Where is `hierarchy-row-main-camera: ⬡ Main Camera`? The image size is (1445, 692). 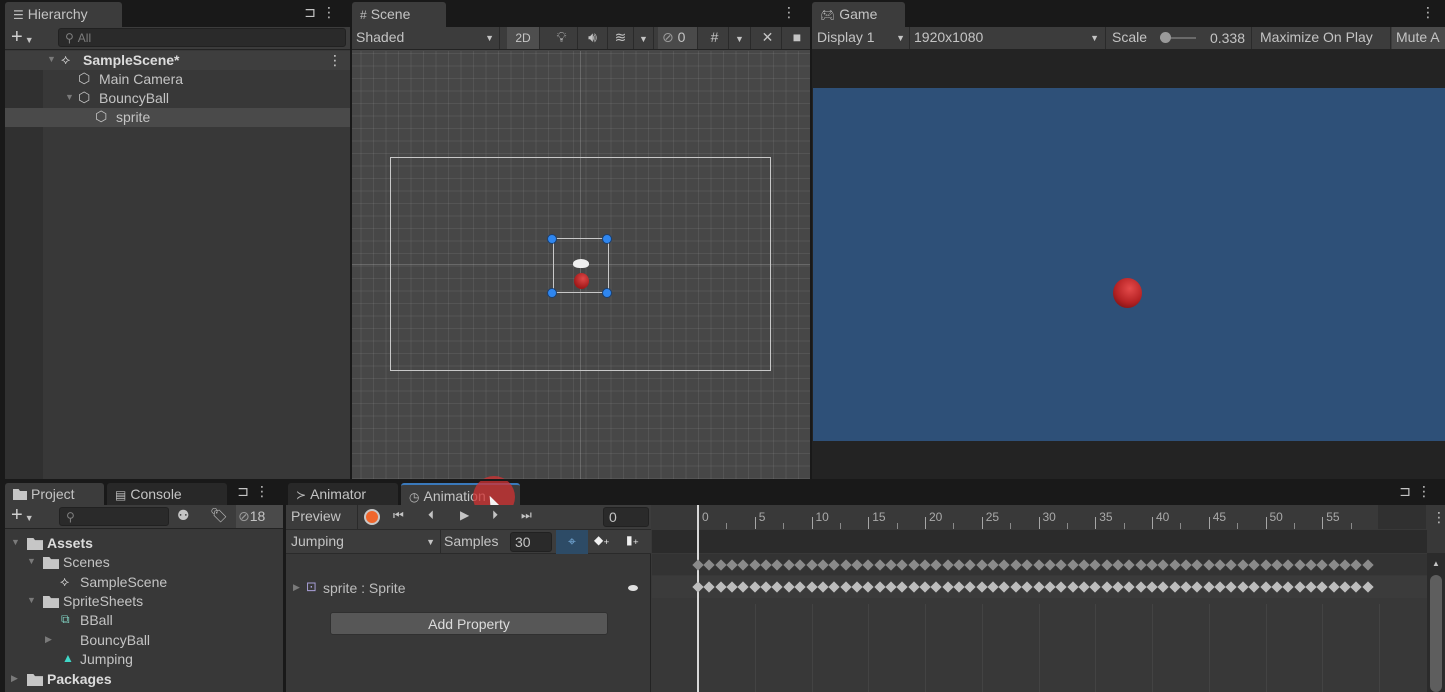
hierarchy-row-main-camera: ⬡ Main Camera is located at coordinates (177, 79).